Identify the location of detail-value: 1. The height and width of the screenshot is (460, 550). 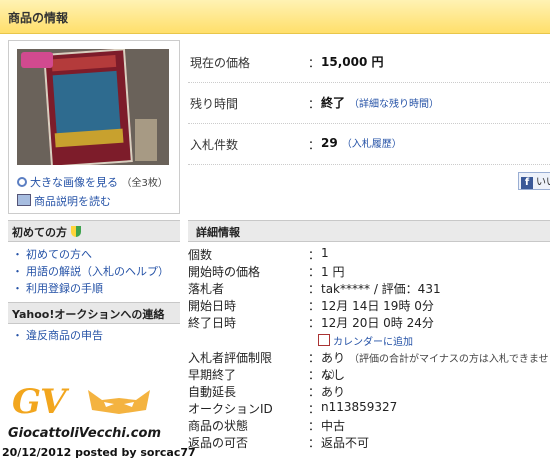
(325, 253).